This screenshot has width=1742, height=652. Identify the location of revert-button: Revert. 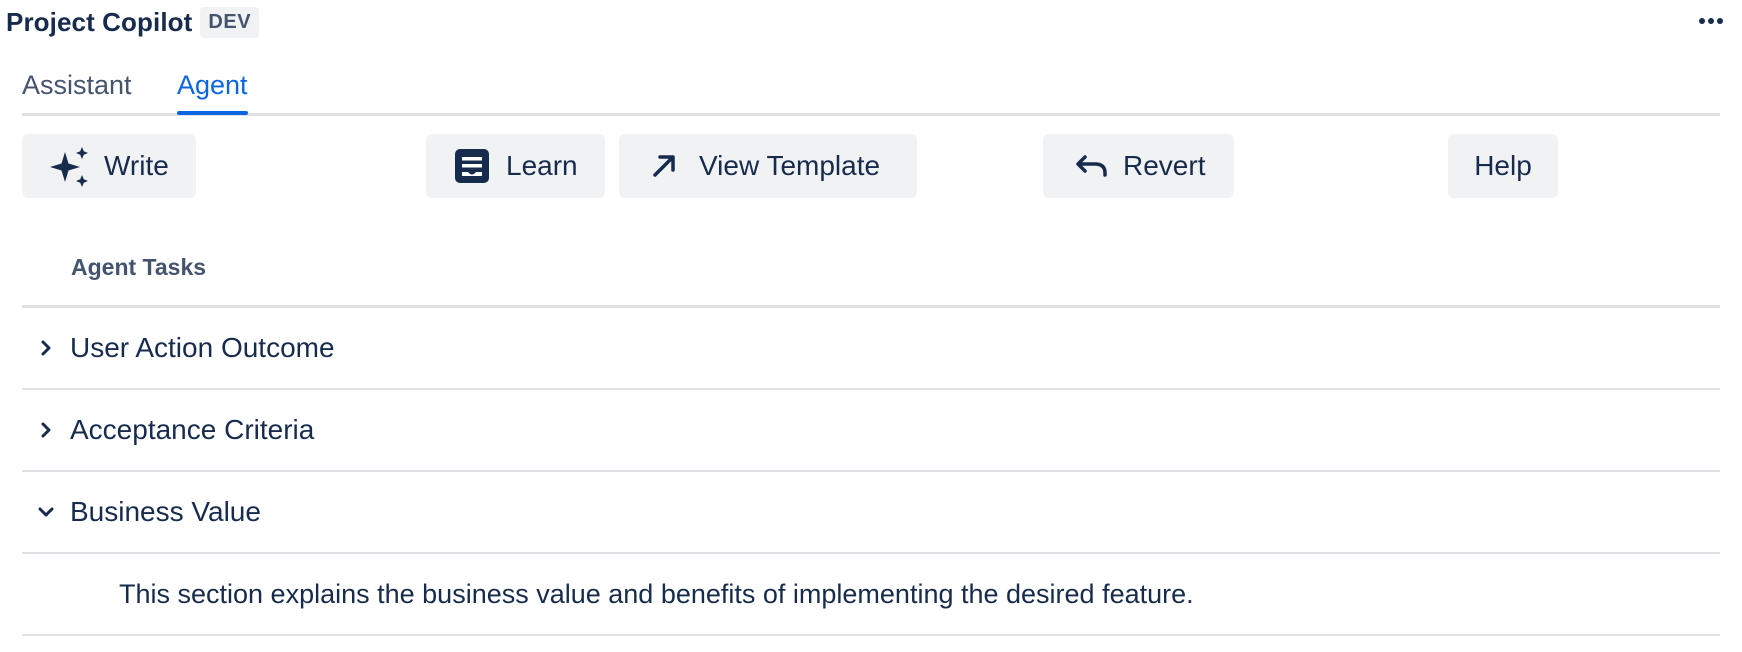
(1138, 166).